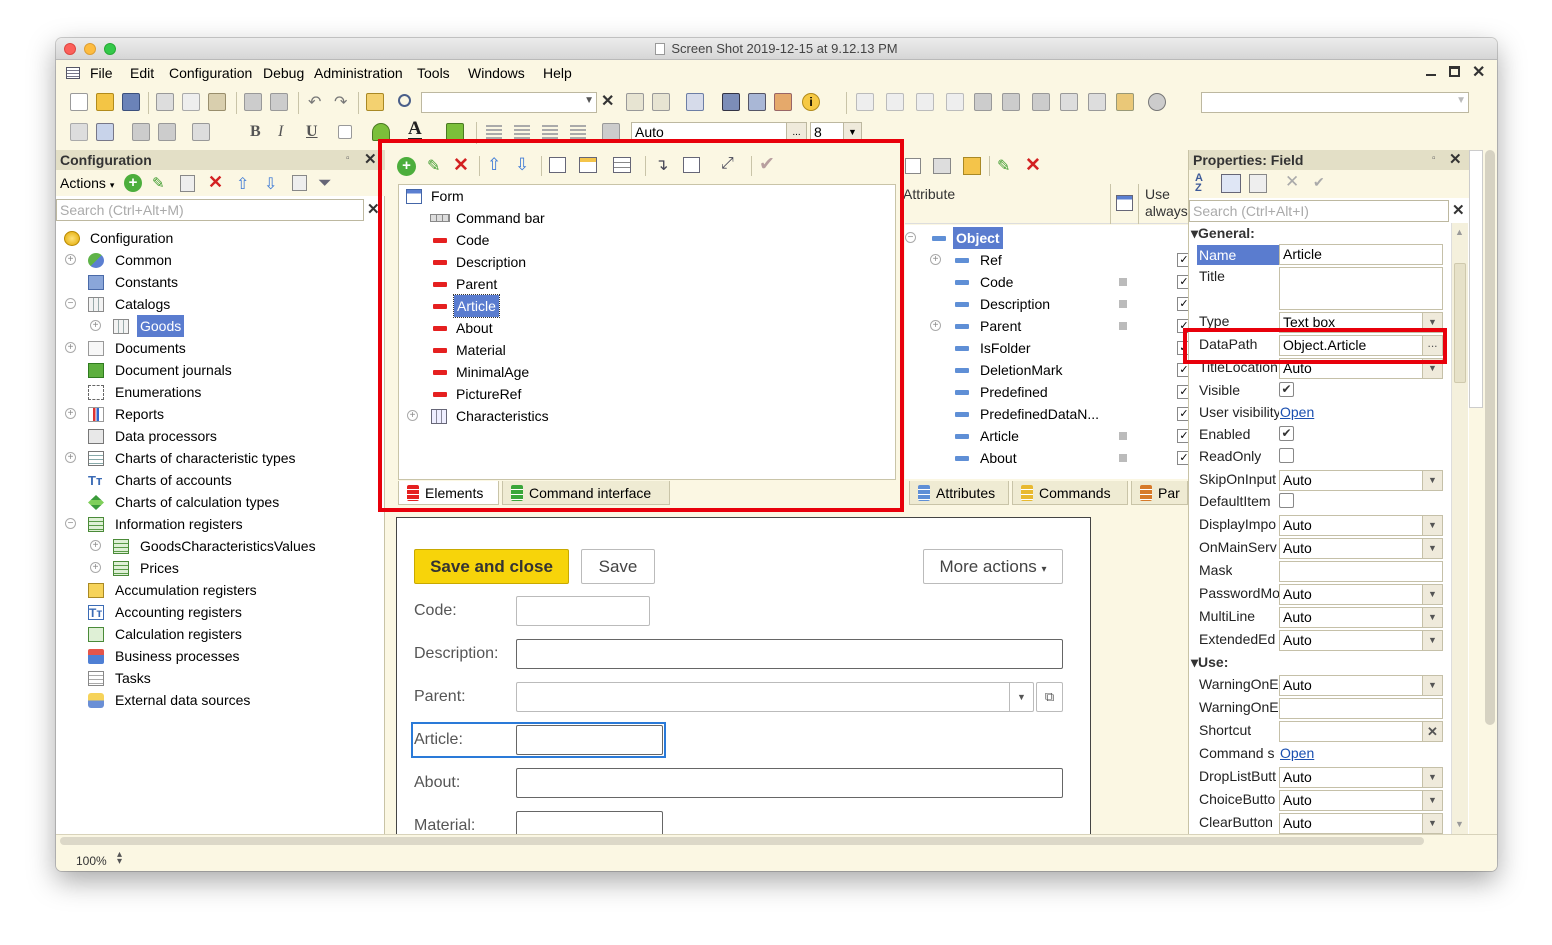 This screenshot has height=945, width=1552. I want to click on filter-icon, so click(1258, 183).